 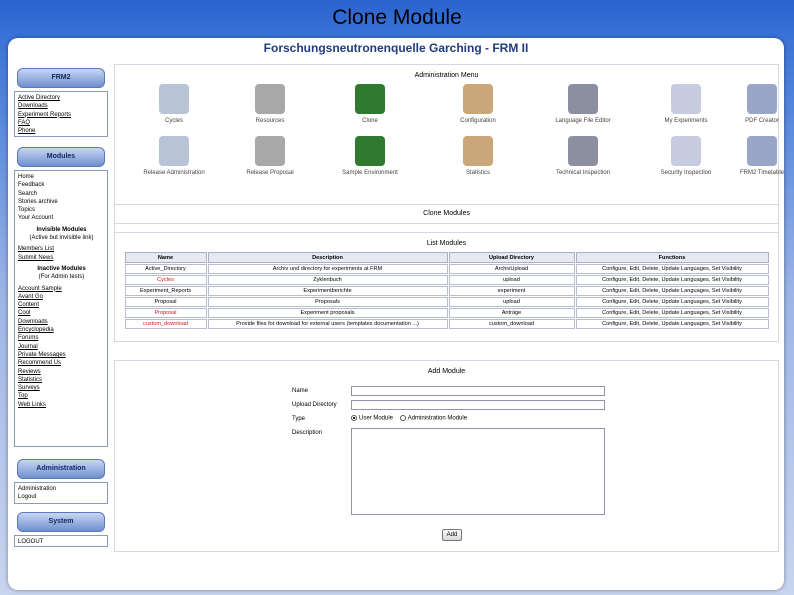 I want to click on sidebar-item-inactive-12: Surveys, so click(x=61, y=388).